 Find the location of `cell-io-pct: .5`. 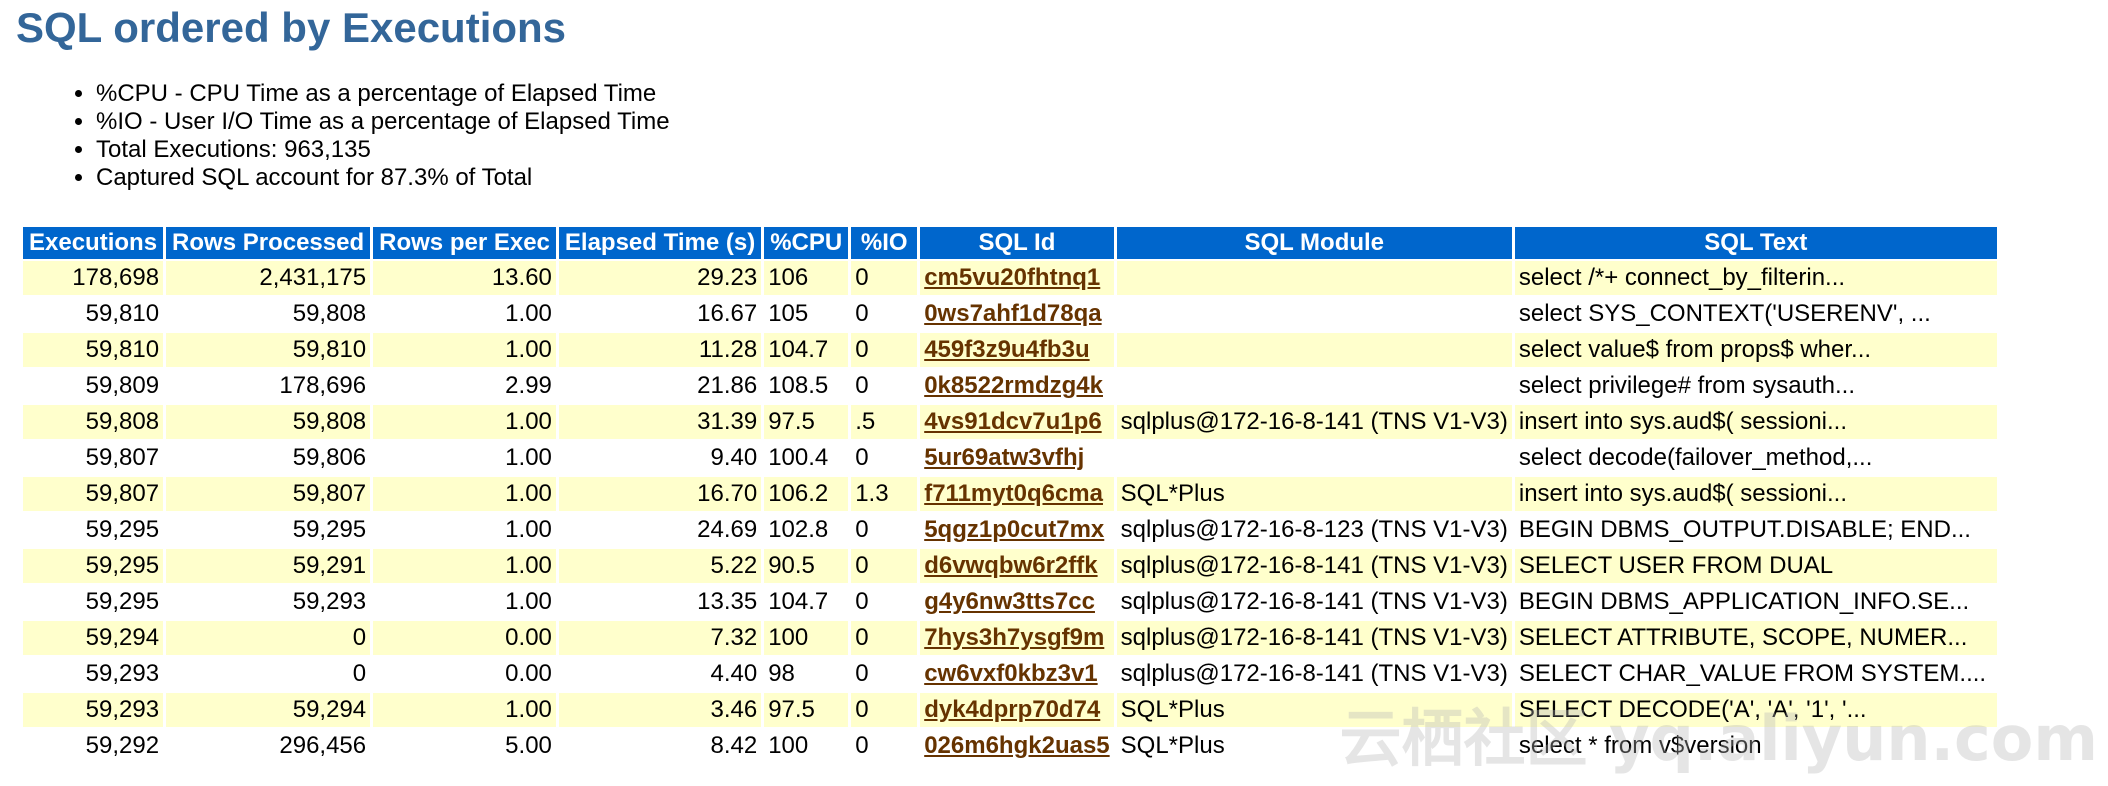

cell-io-pct: .5 is located at coordinates (884, 422).